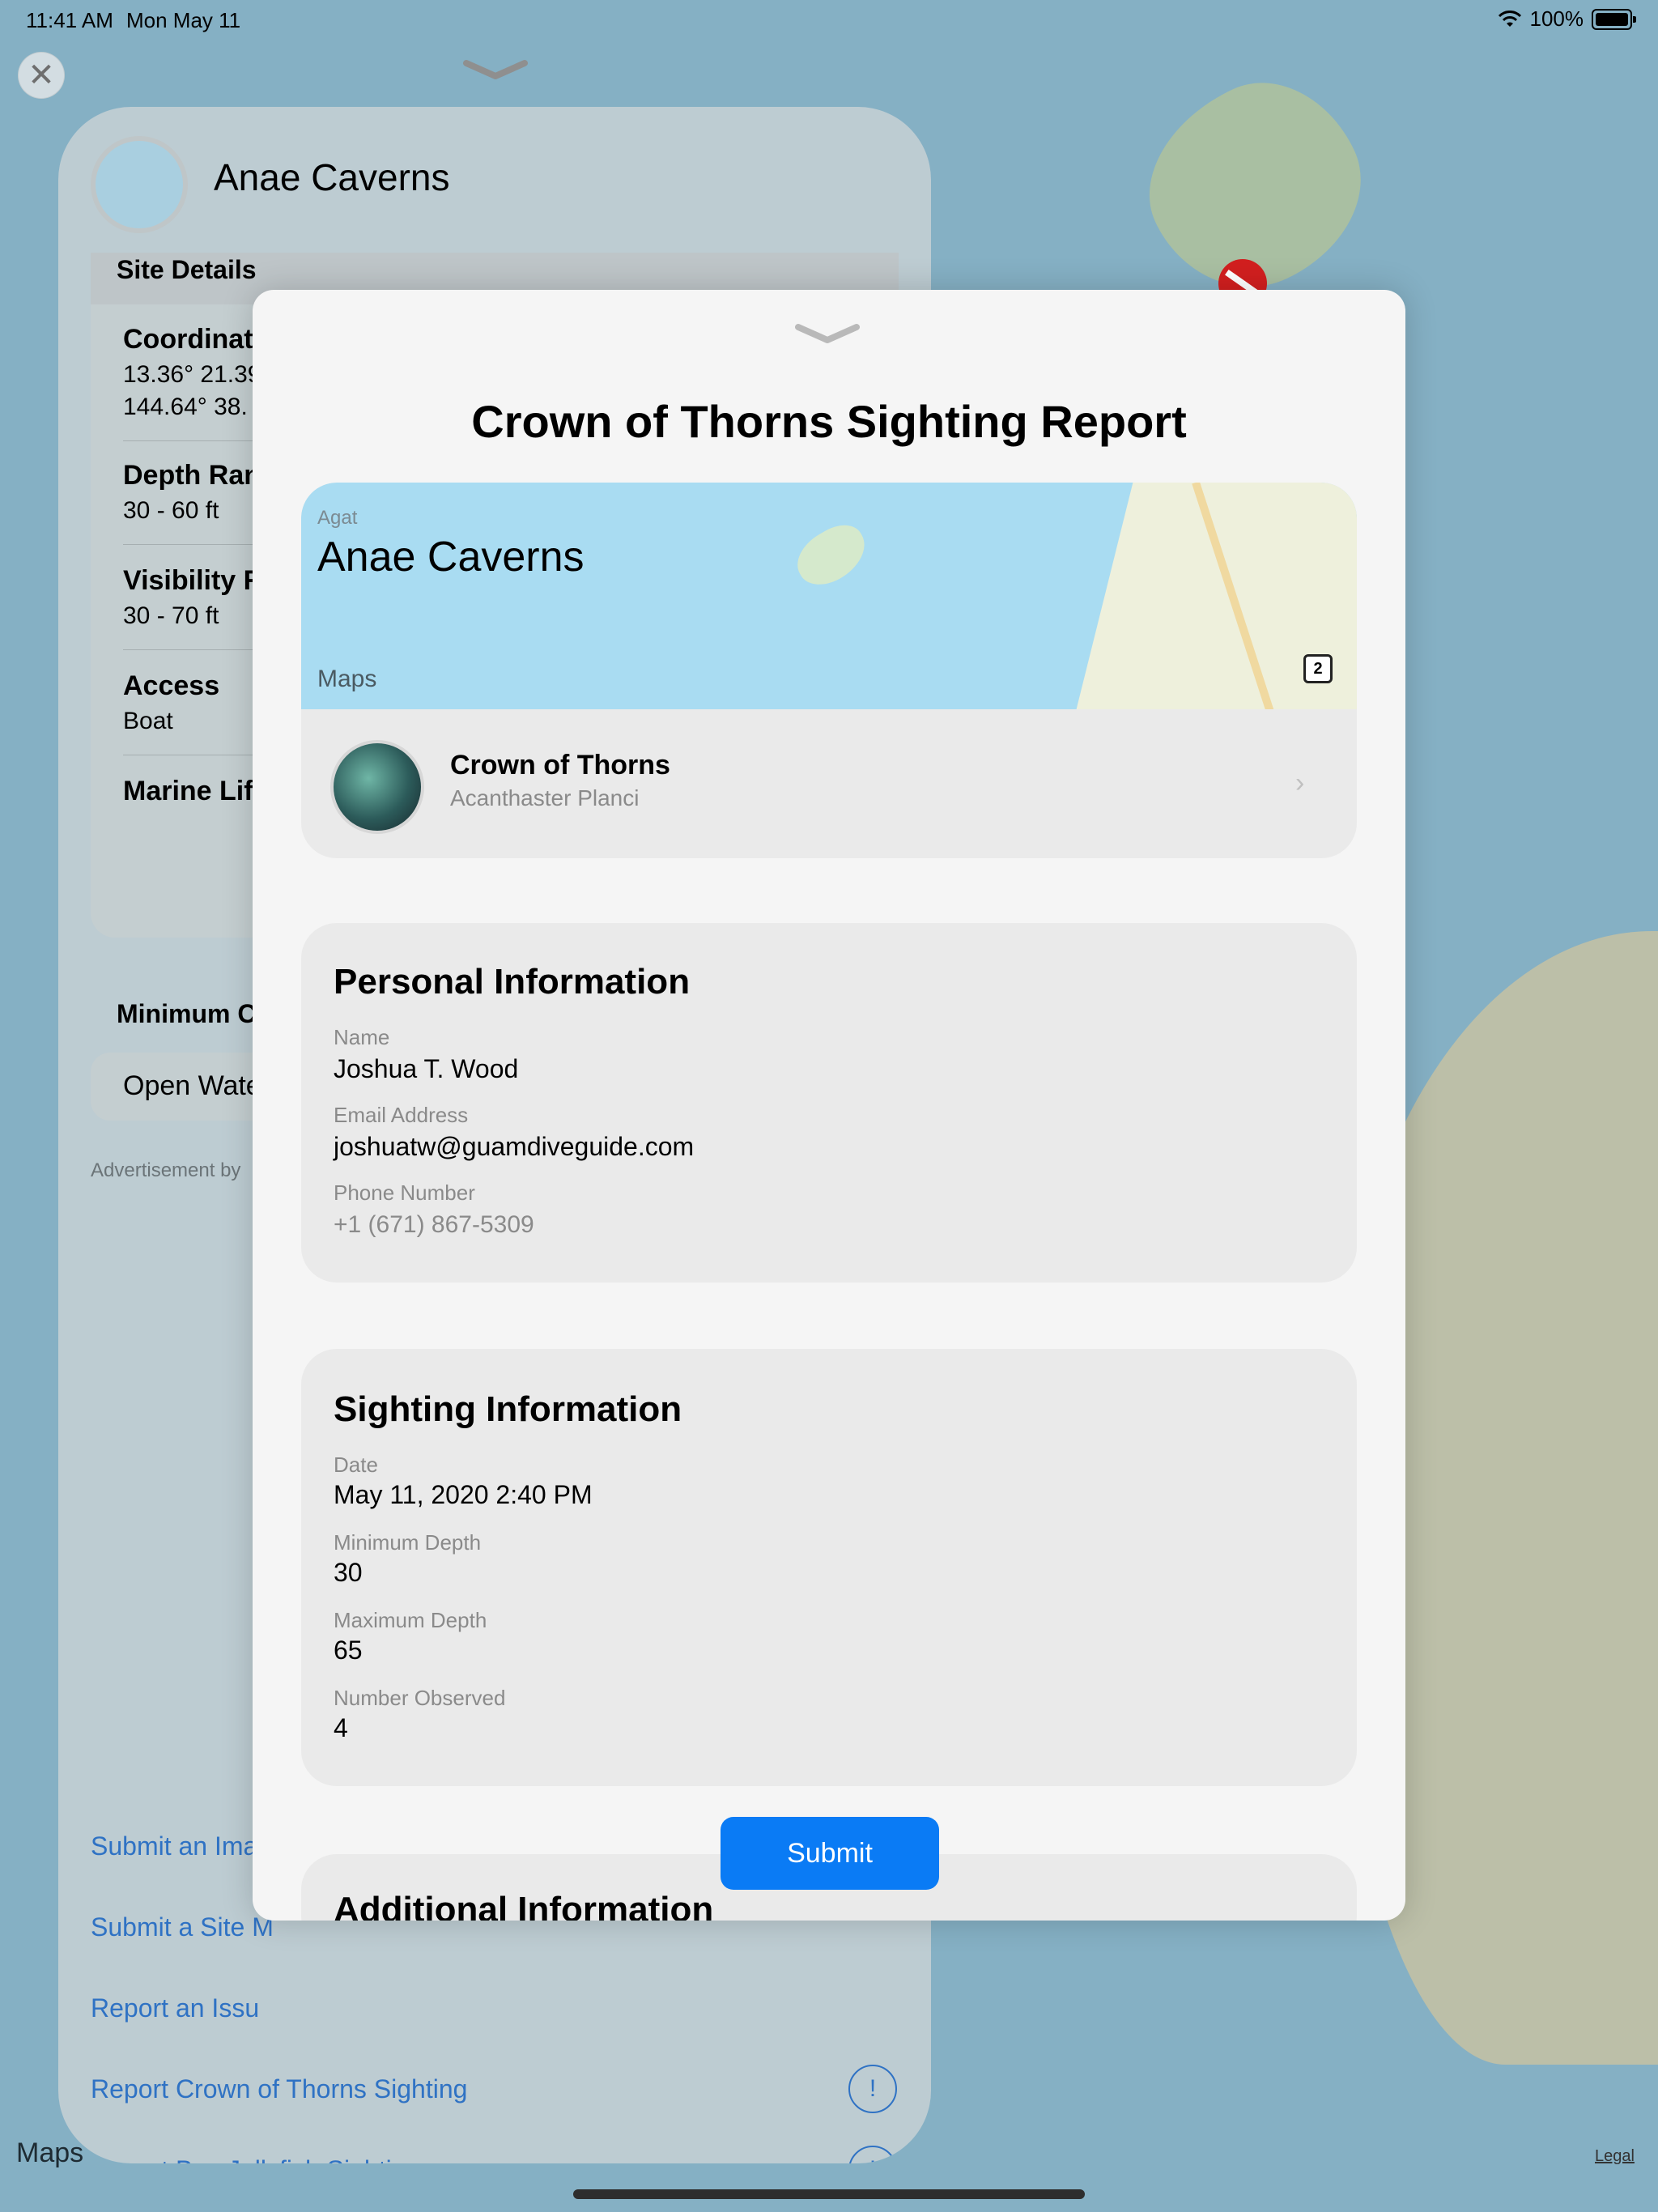 This screenshot has width=1658, height=2212. Describe the element at coordinates (1556, 19) in the screenshot. I see `battery-percent: 100%` at that location.